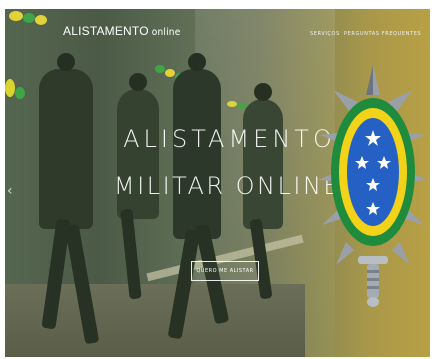  What do you see at coordinates (227, 186) in the screenshot?
I see `hero-title-line2: MILITAR ONLINE` at bounding box center [227, 186].